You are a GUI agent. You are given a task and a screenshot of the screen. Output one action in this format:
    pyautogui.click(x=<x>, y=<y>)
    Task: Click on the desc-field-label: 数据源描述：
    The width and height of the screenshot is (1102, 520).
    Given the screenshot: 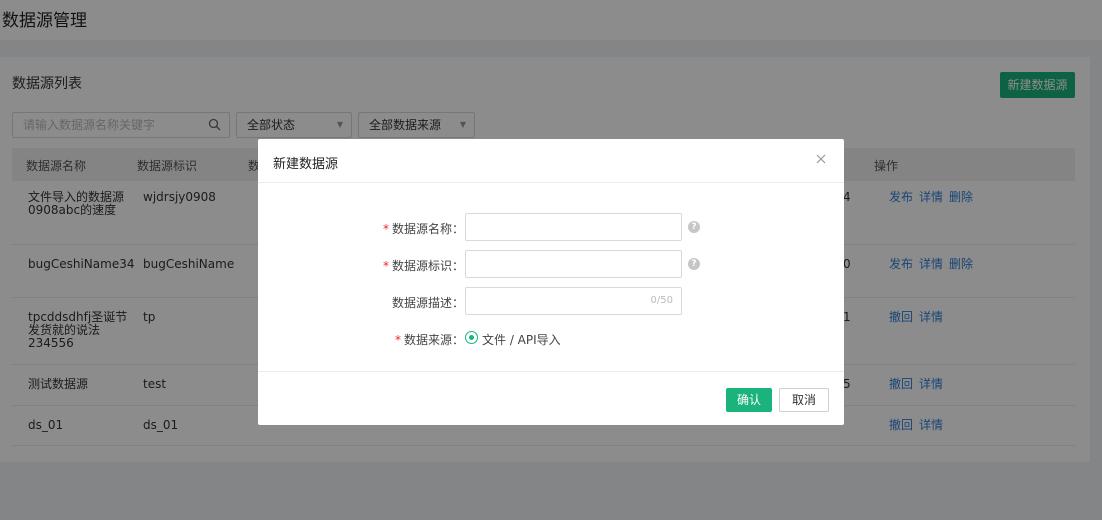 What is the action you would take?
    pyautogui.click(x=427, y=303)
    